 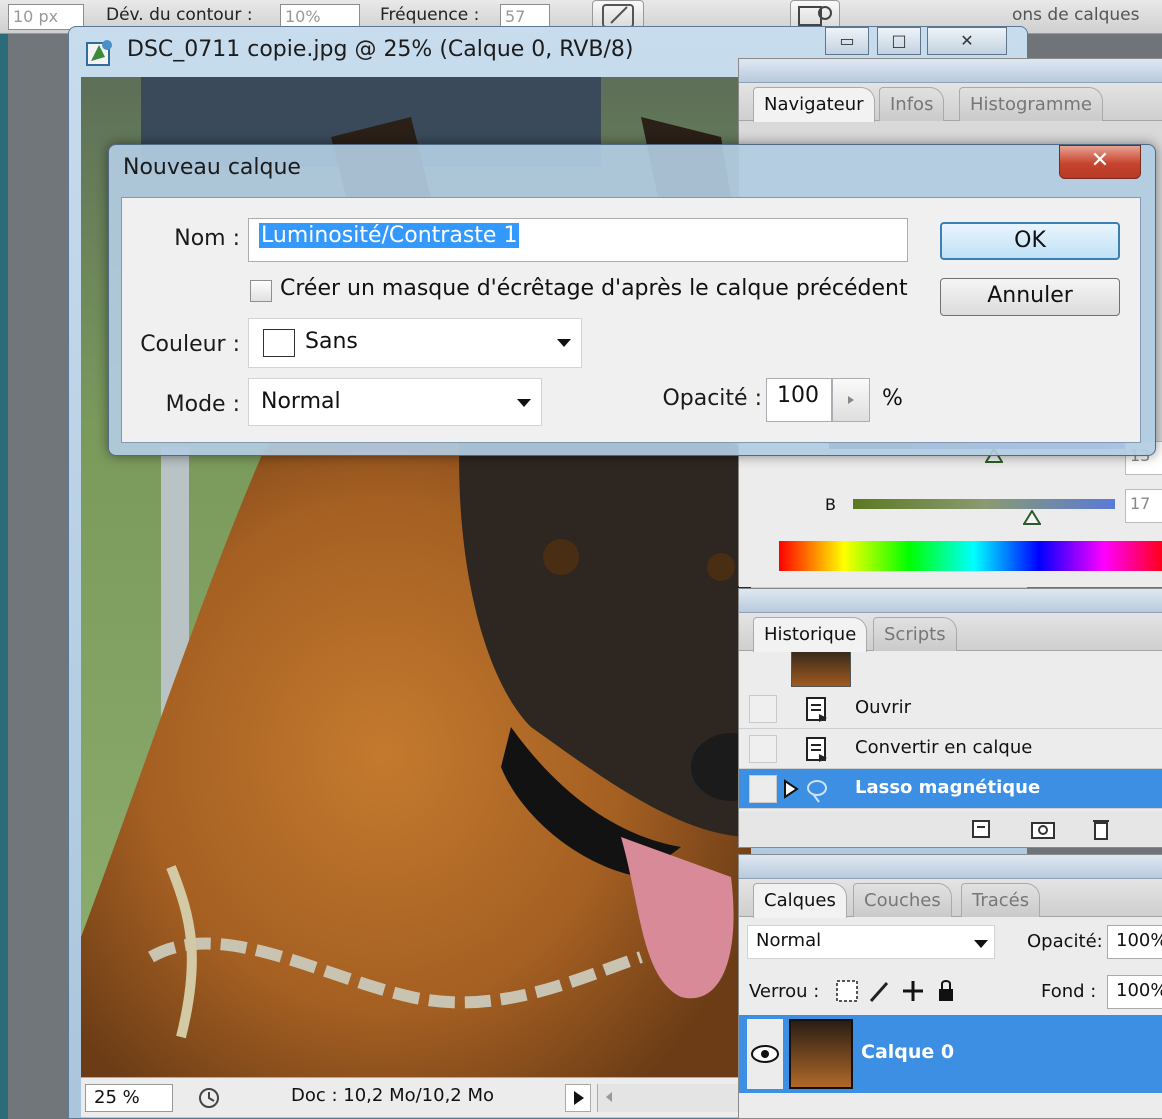 What do you see at coordinates (1134, 942) in the screenshot?
I see `layer-opacity-input: 100%` at bounding box center [1134, 942].